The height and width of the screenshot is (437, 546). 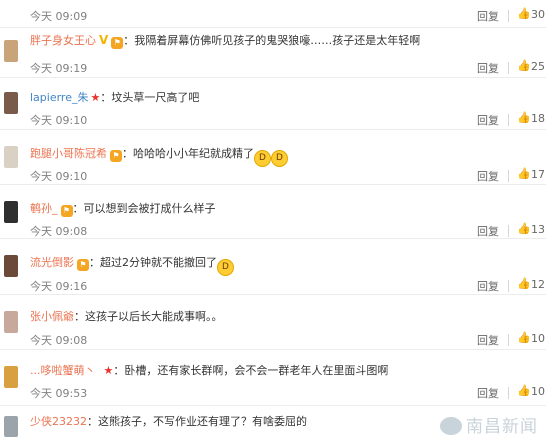 I want to click on like-count: 12, so click(x=538, y=284).